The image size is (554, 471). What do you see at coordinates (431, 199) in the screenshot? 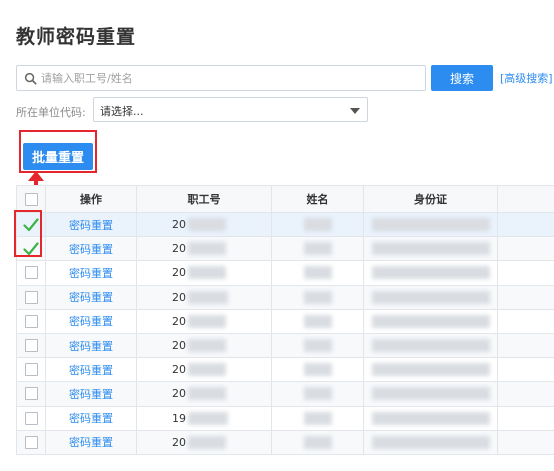
I see `column-header-id-card: 身份证` at bounding box center [431, 199].